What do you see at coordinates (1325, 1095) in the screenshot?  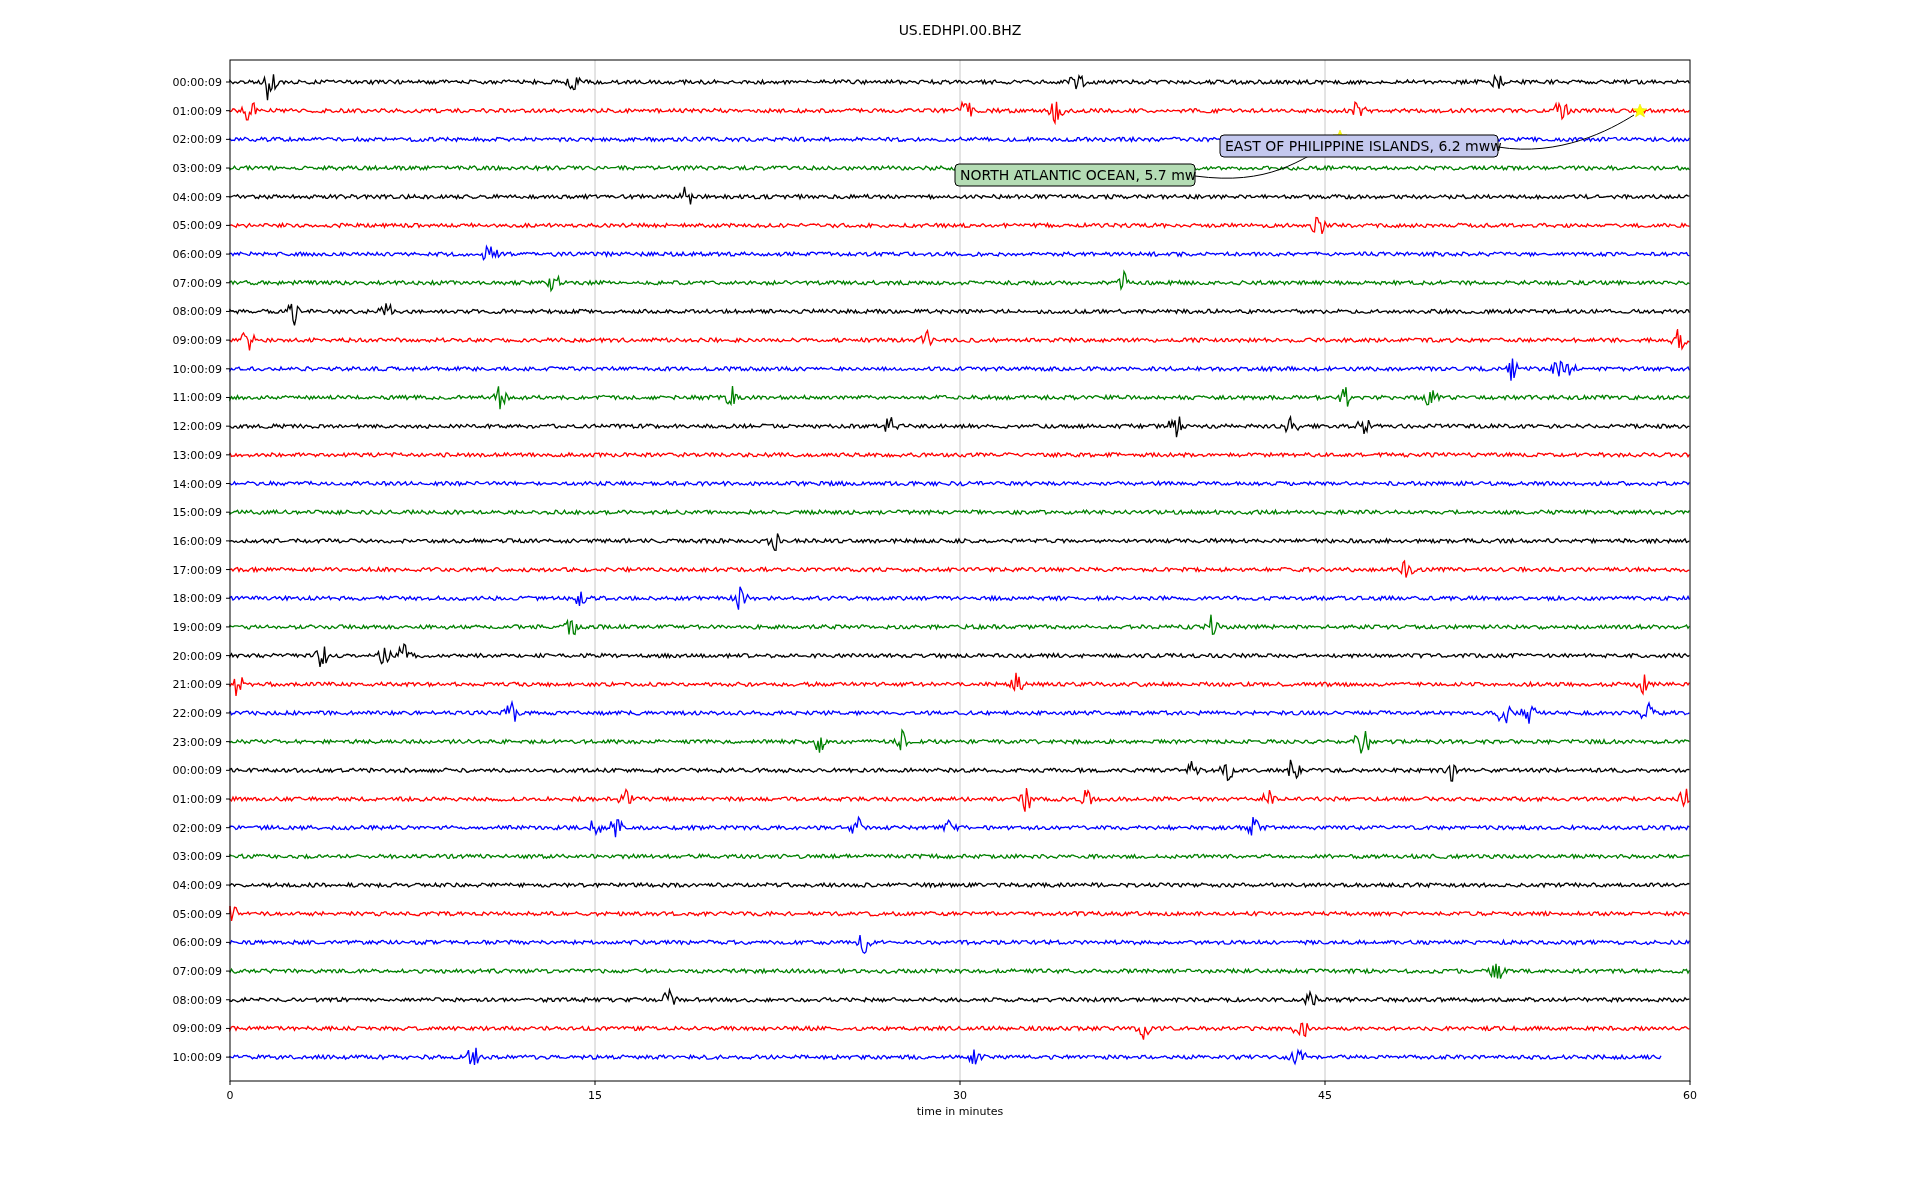 I see `tick-label: 45` at bounding box center [1325, 1095].